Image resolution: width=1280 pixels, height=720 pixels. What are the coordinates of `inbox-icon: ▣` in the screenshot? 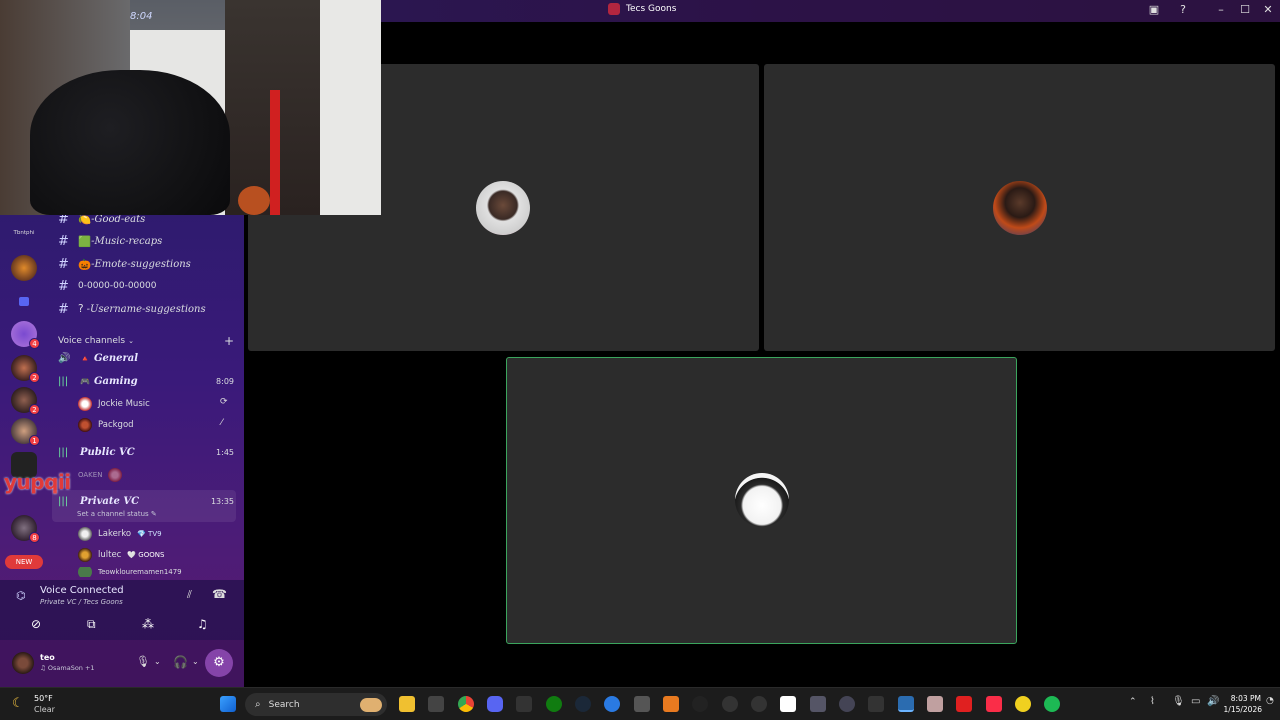 It's located at (1154, 9).